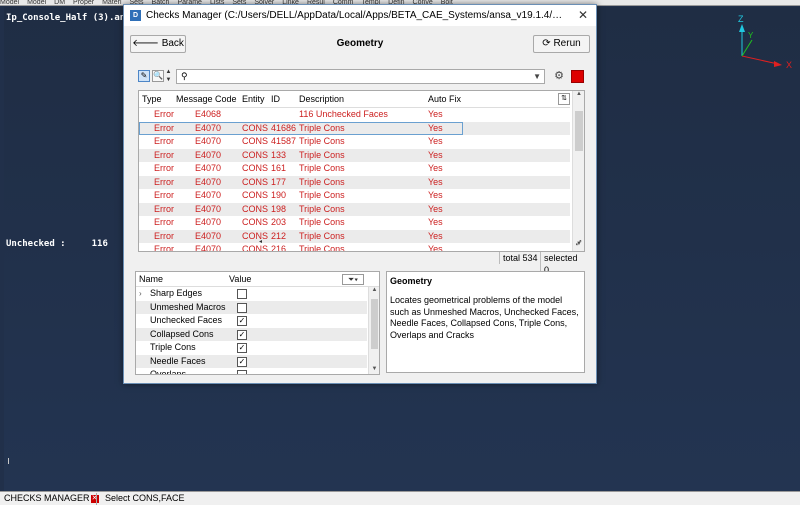  Describe the element at coordinates (206, 99) in the screenshot. I see `column-message-code: Message Code` at that location.